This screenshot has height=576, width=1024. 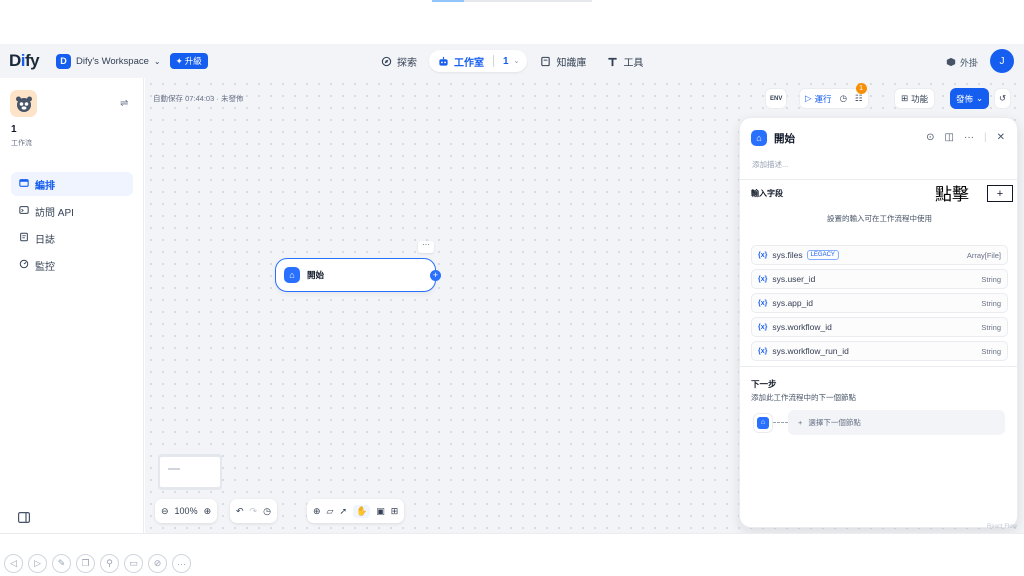 I want to click on terminal-icon, so click(x=24, y=211).